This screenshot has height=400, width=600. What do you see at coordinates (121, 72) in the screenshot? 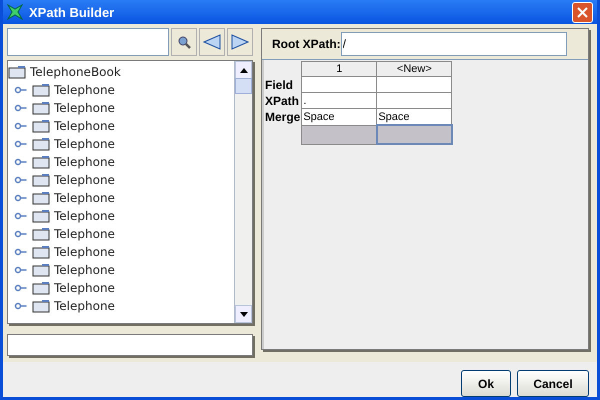
I see `tree-item: TelephoneBook` at bounding box center [121, 72].